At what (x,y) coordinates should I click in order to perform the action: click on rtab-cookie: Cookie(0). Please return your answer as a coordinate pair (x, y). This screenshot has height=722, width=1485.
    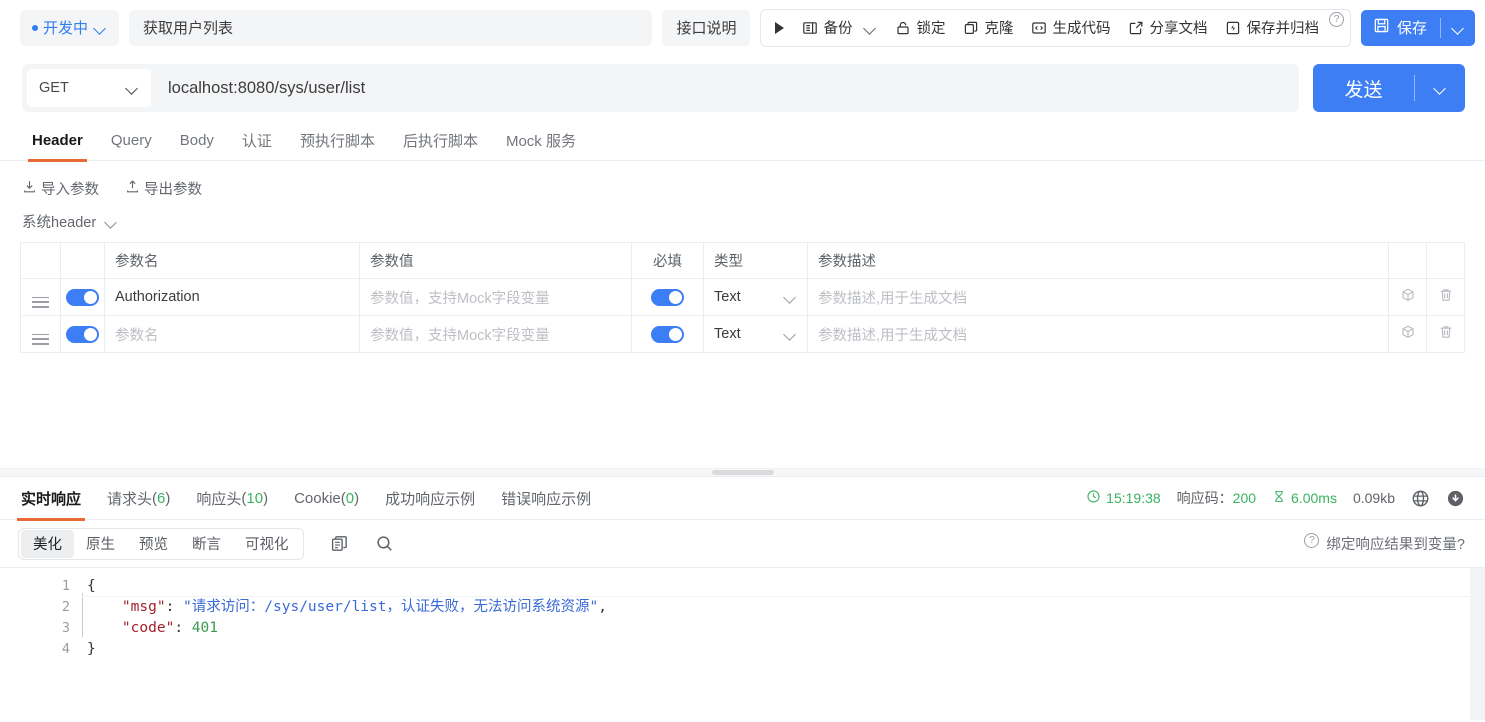
    Looking at the image, I should click on (326, 498).